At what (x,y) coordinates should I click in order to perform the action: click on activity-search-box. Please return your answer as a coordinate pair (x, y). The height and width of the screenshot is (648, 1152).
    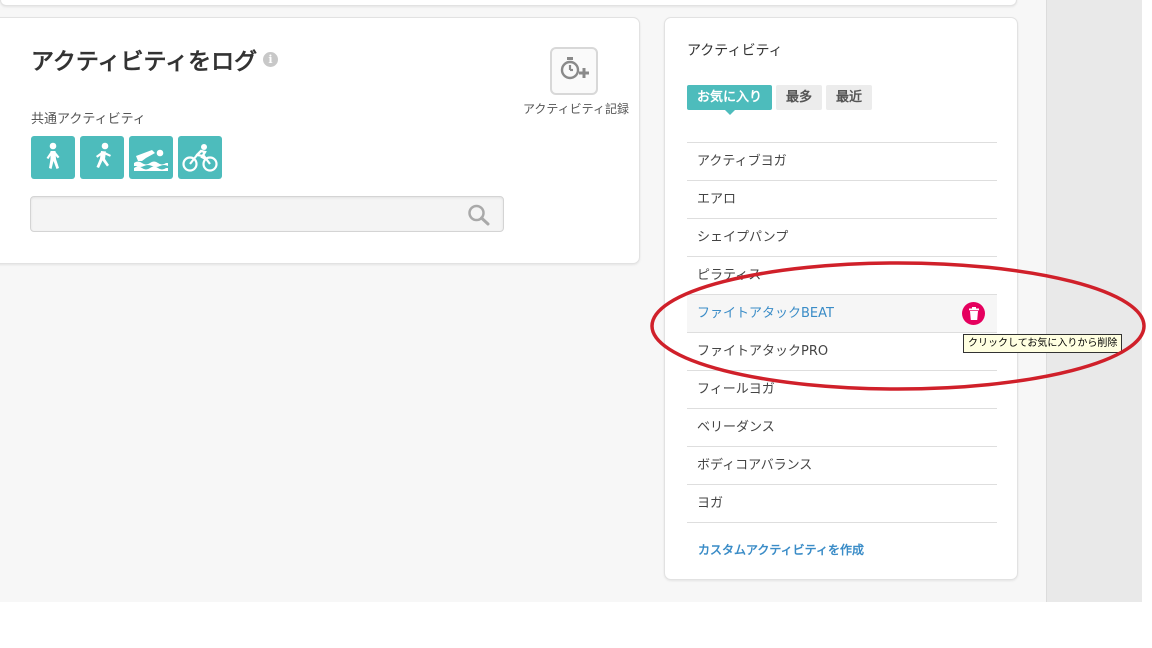
    Looking at the image, I should click on (267, 214).